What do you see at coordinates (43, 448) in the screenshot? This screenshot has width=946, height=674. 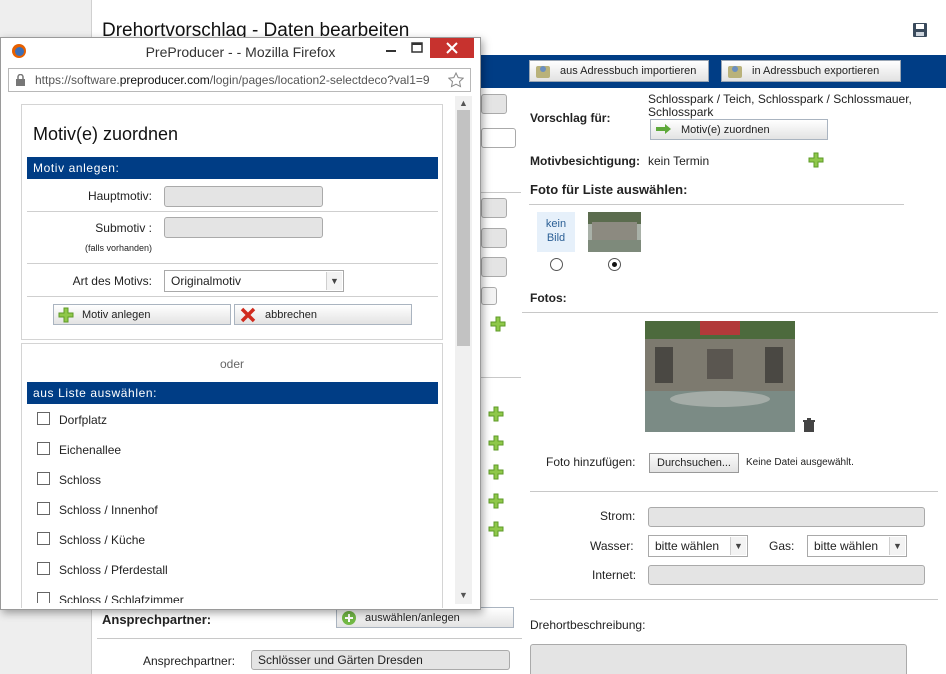 I see `checkbox-eichenallee` at bounding box center [43, 448].